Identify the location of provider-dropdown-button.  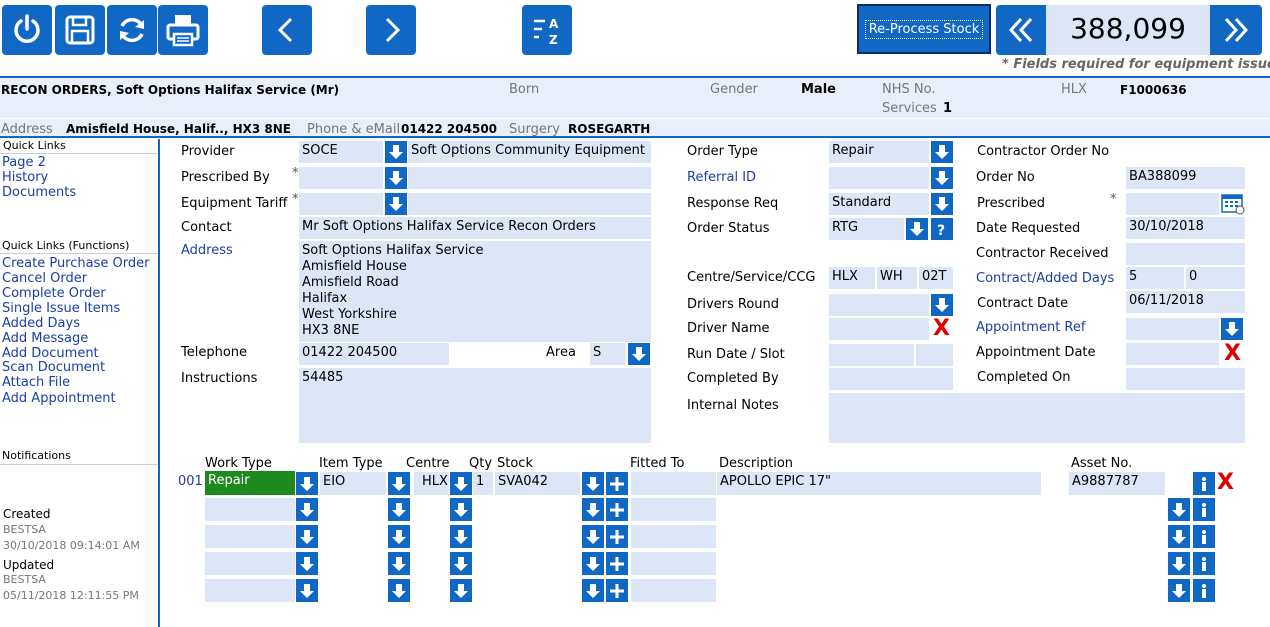
(396, 152).